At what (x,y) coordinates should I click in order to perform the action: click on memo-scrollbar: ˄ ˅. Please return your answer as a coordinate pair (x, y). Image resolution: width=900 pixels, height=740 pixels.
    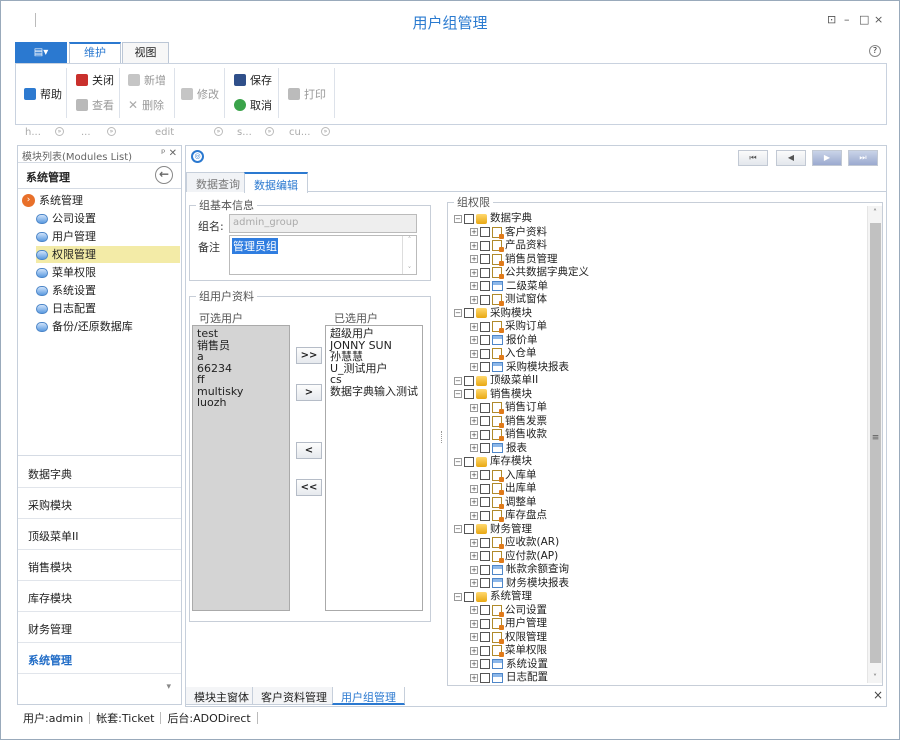
    Looking at the image, I should click on (409, 255).